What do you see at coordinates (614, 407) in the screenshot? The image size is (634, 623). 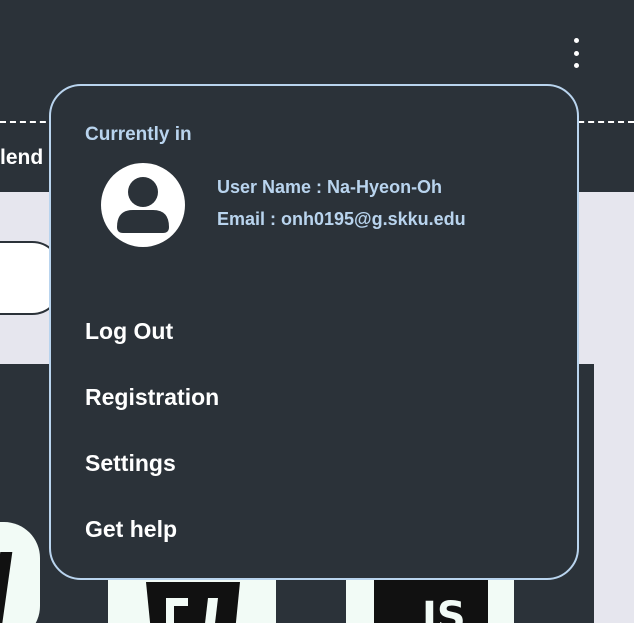 I see `background-right-strip` at bounding box center [614, 407].